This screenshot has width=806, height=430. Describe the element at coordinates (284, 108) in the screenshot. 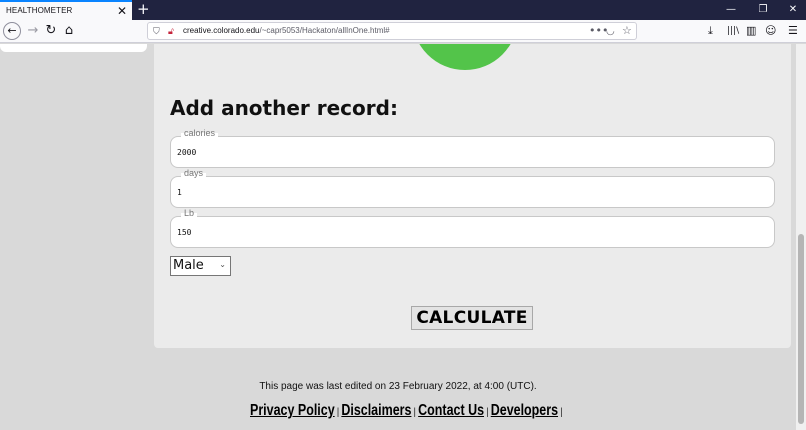

I see `page-title: Add another record:` at that location.